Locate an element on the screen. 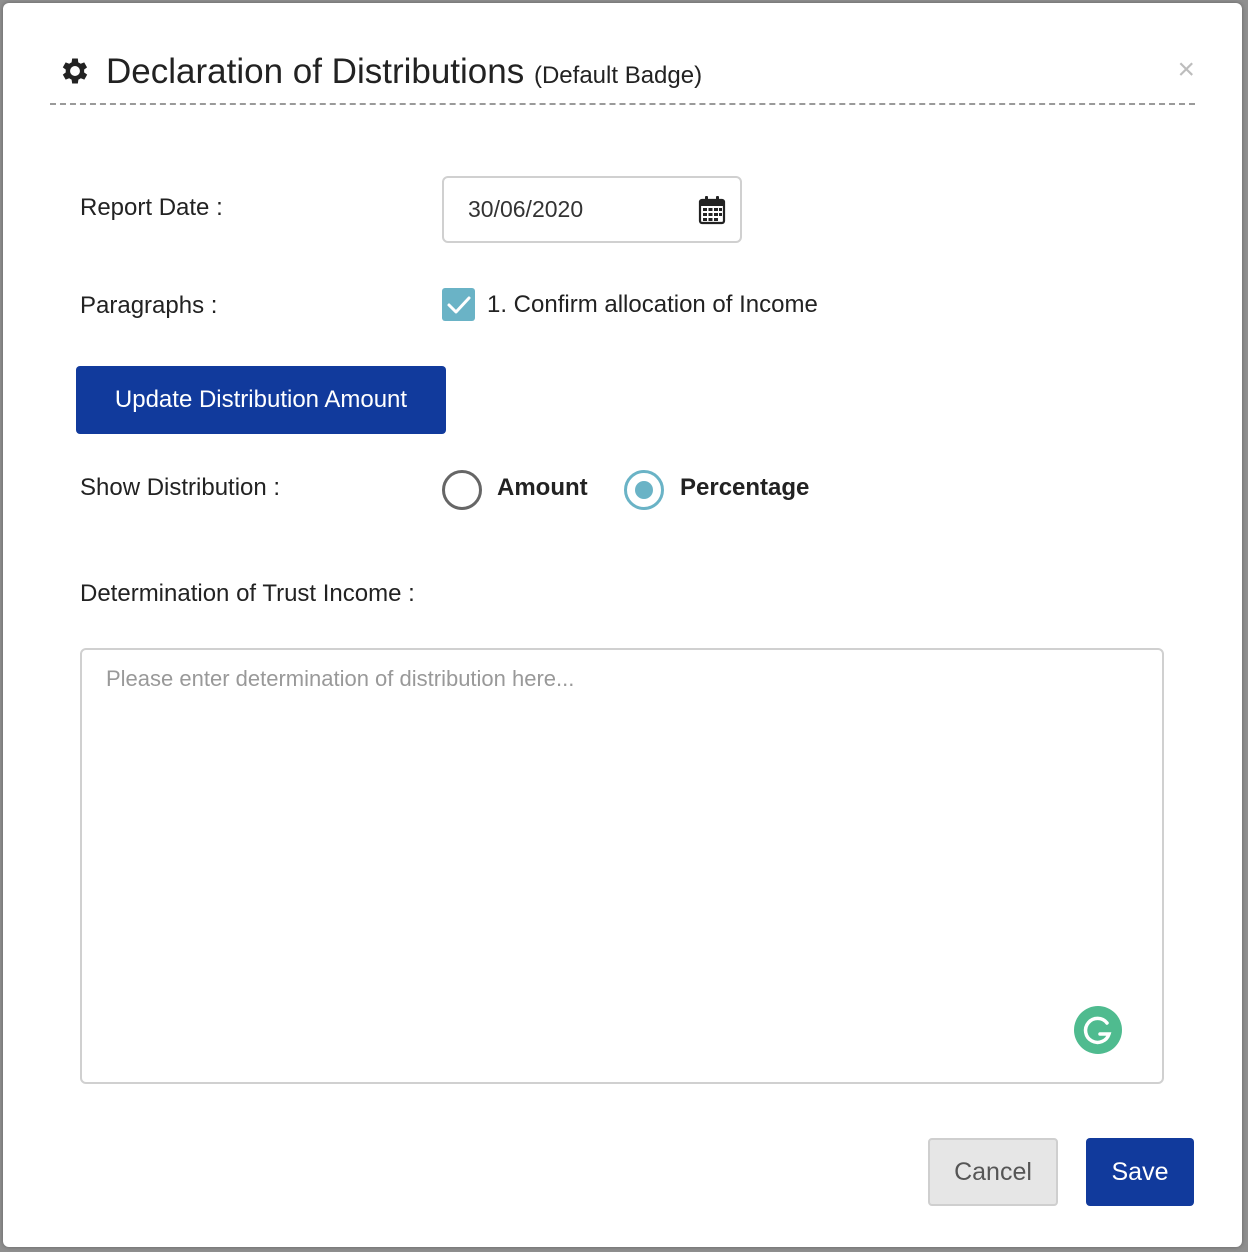  dialog-title-text: Declaration of Distributions is located at coordinates (315, 71).